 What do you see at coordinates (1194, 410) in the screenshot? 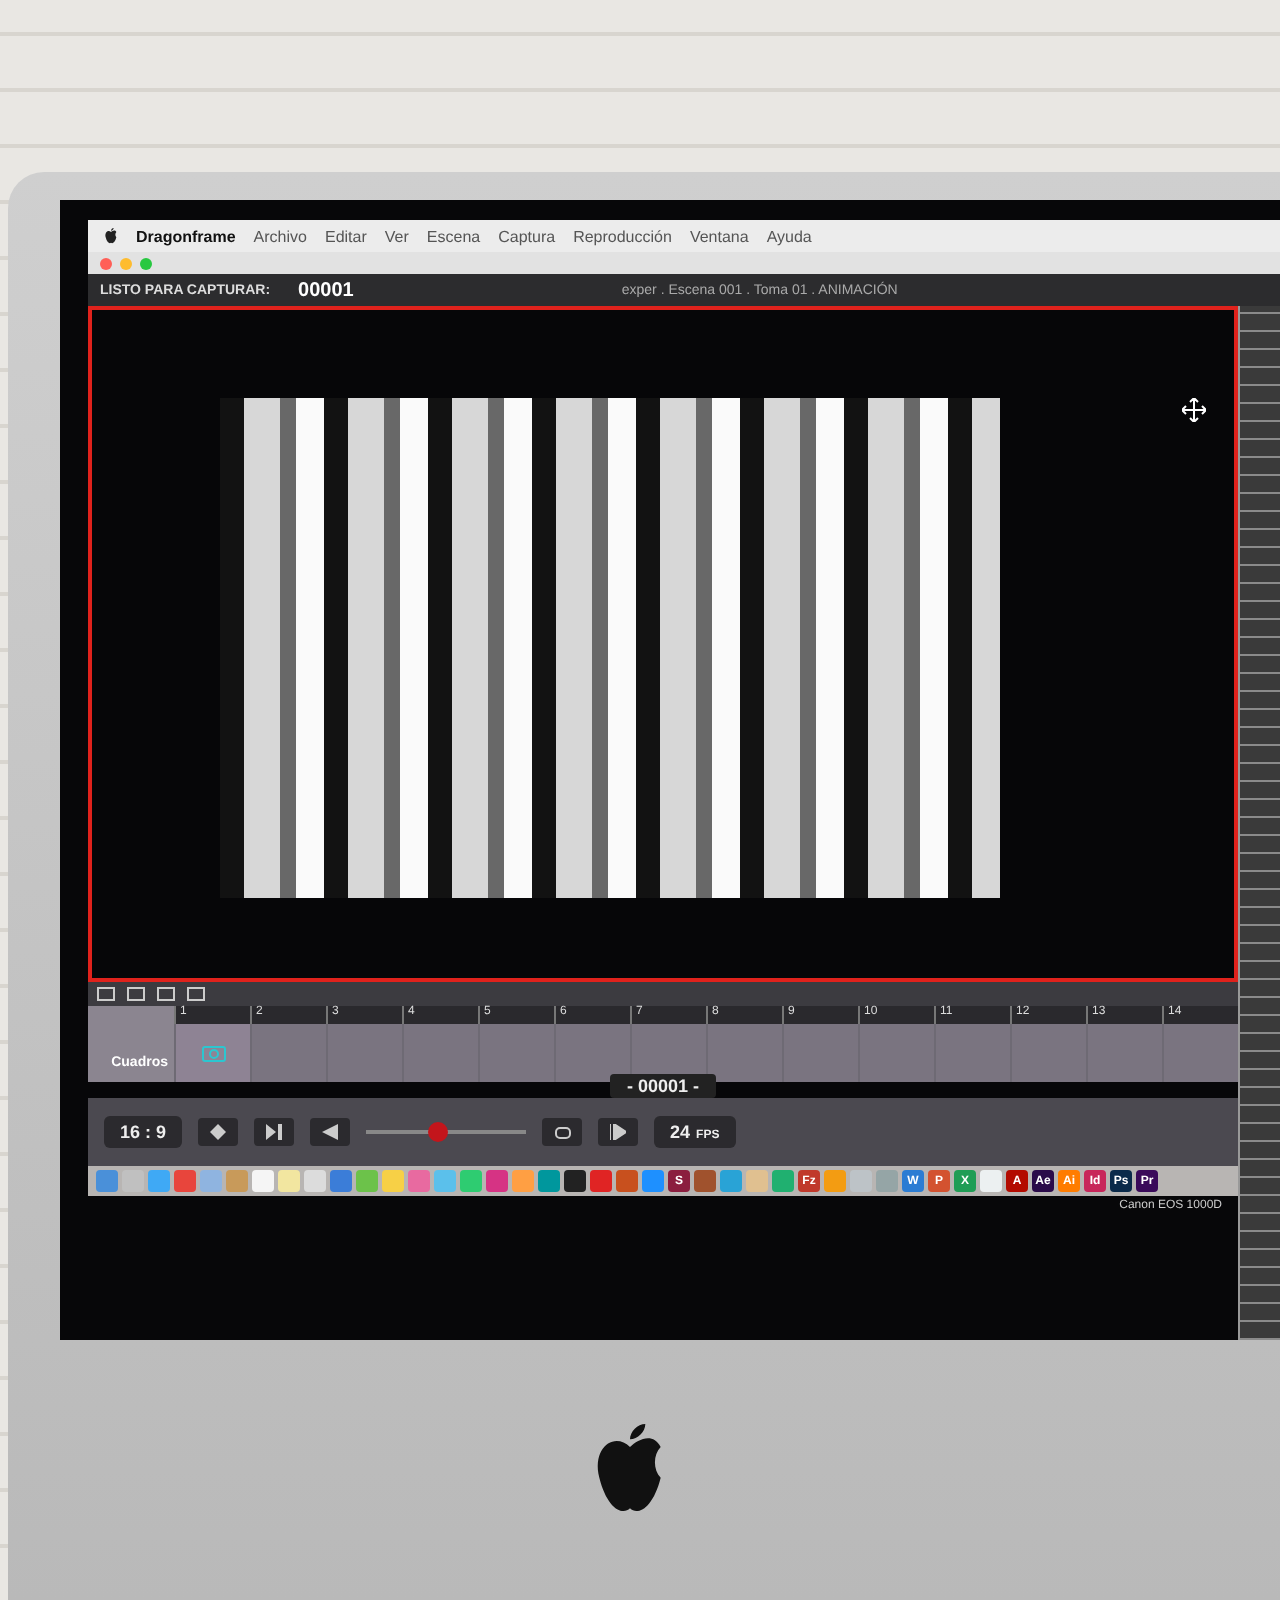
I see `move-icon` at bounding box center [1194, 410].